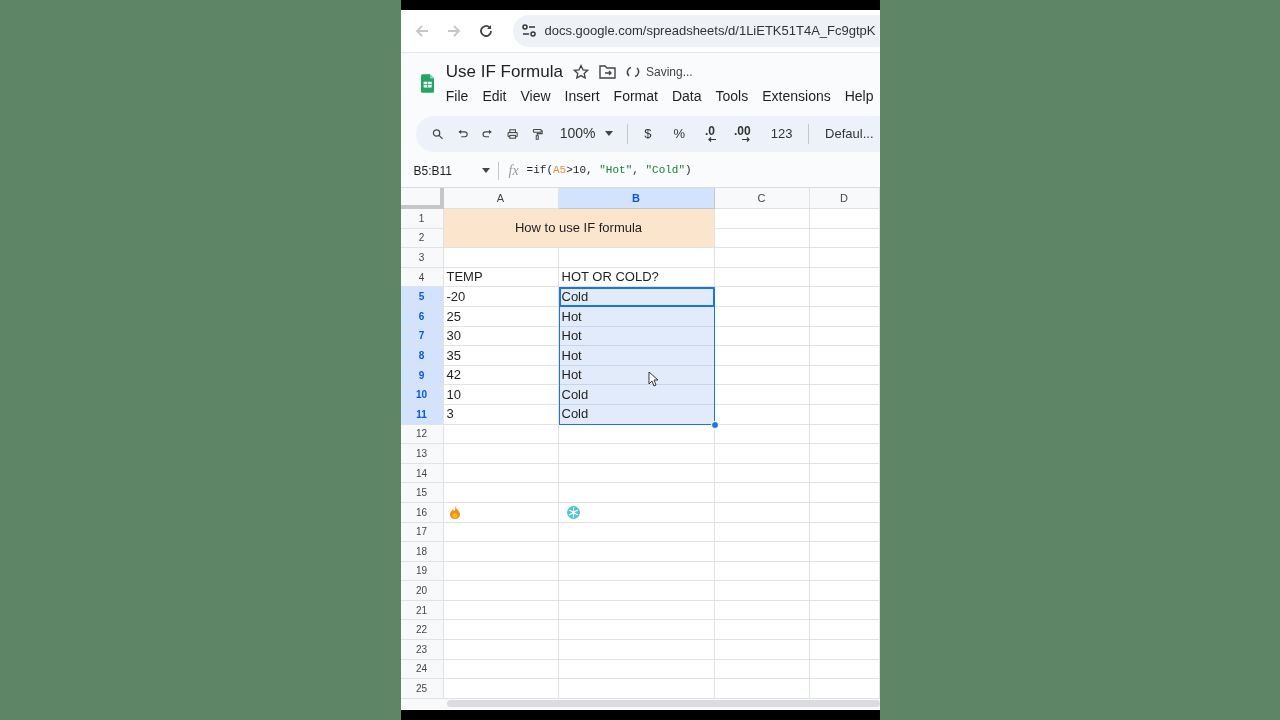 The width and height of the screenshot is (1280, 720). I want to click on row-header: 23, so click(422, 650).